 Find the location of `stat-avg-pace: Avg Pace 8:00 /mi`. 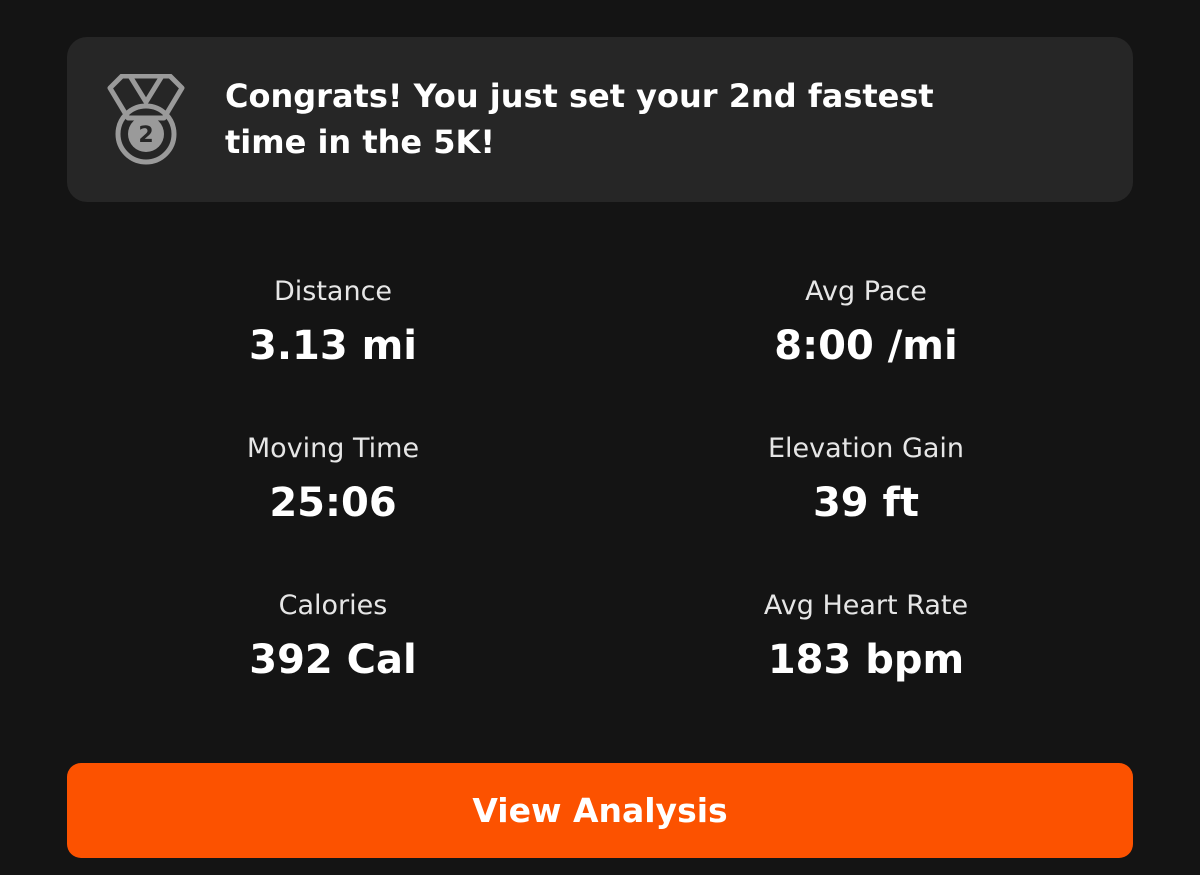

stat-avg-pace: Avg Pace 8:00 /mi is located at coordinates (866, 323).